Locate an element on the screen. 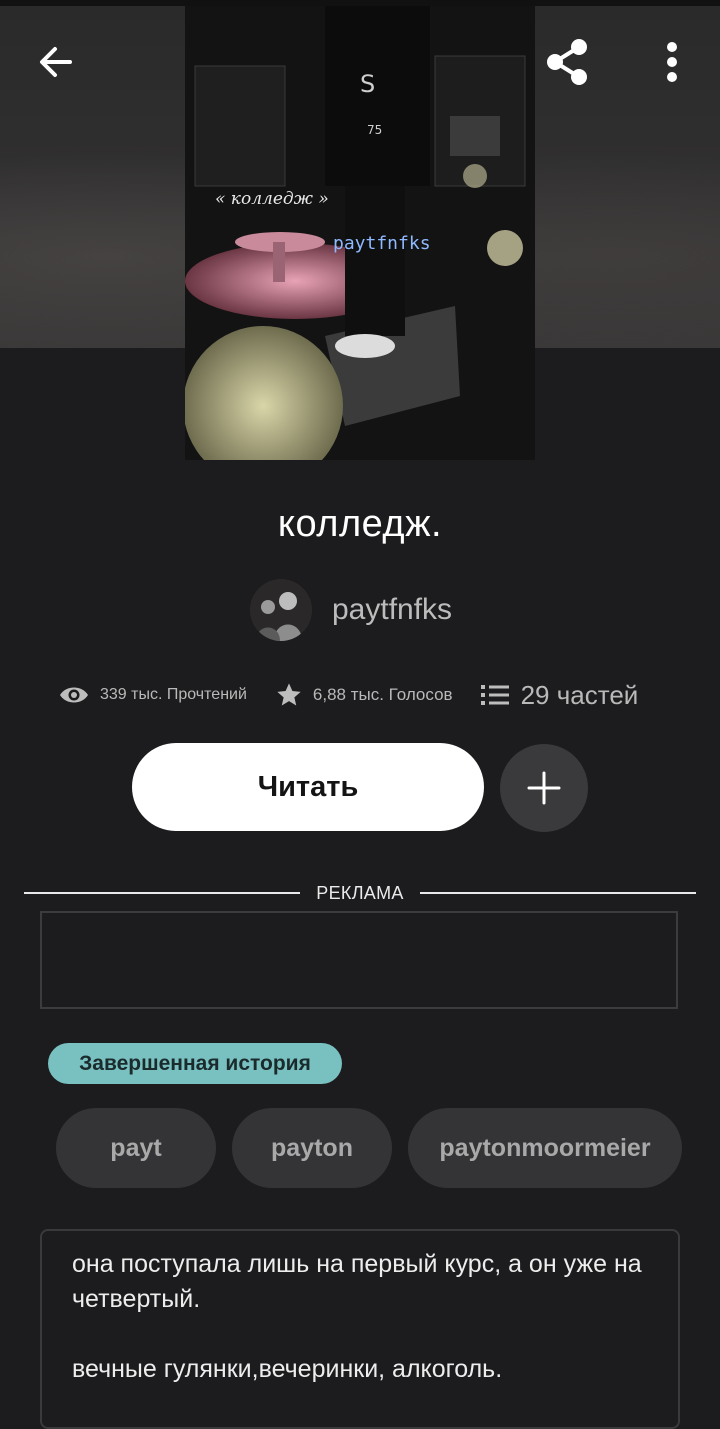 The image size is (720, 1429). share-button is located at coordinates (567, 62).